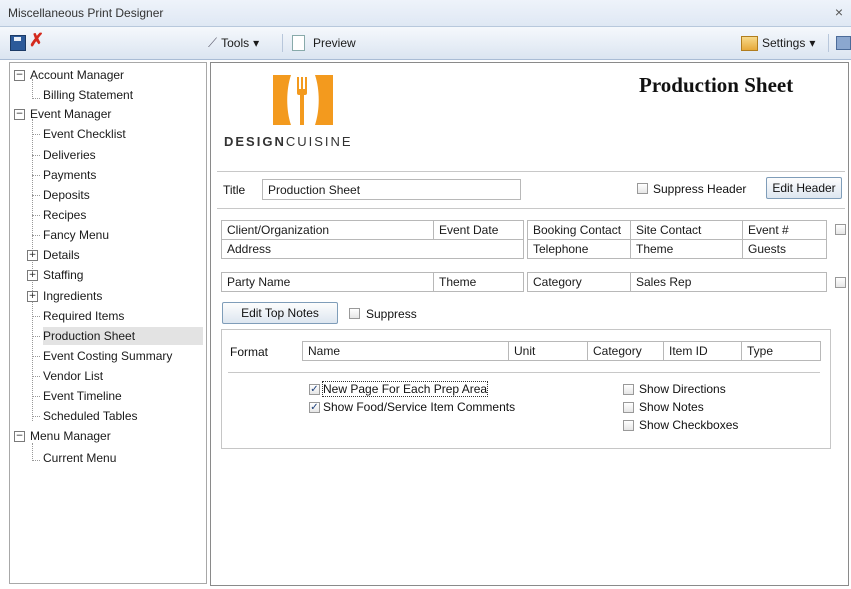 The image size is (851, 589). I want to click on tools-label: Tools, so click(235, 43).